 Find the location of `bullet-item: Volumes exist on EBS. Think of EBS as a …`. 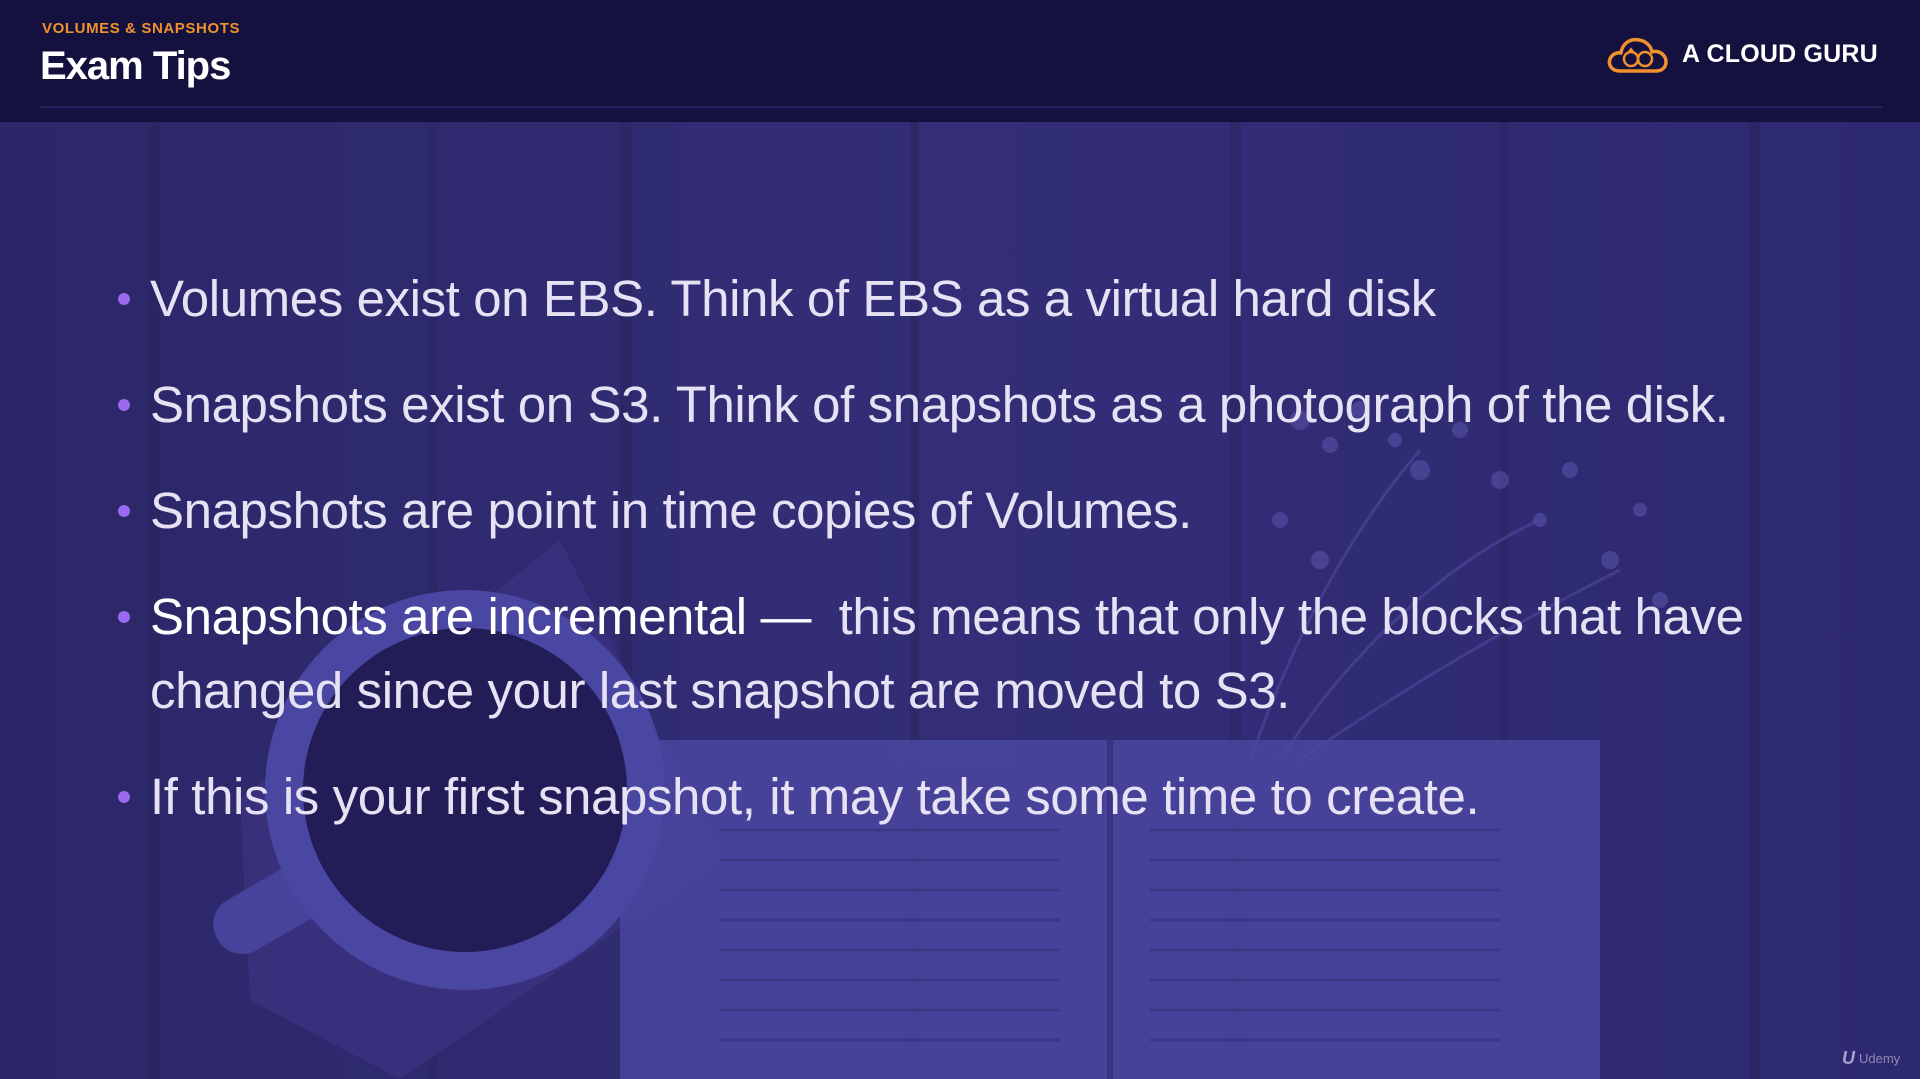

bullet-item: Volumes exist on EBS. Think of EBS as a … is located at coordinates (983, 299).